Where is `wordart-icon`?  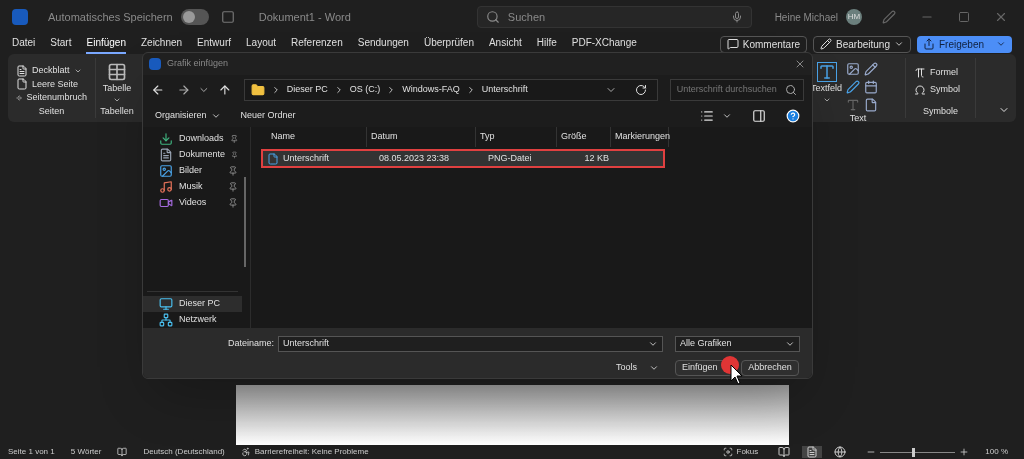
wordart-icon is located at coordinates (853, 87).